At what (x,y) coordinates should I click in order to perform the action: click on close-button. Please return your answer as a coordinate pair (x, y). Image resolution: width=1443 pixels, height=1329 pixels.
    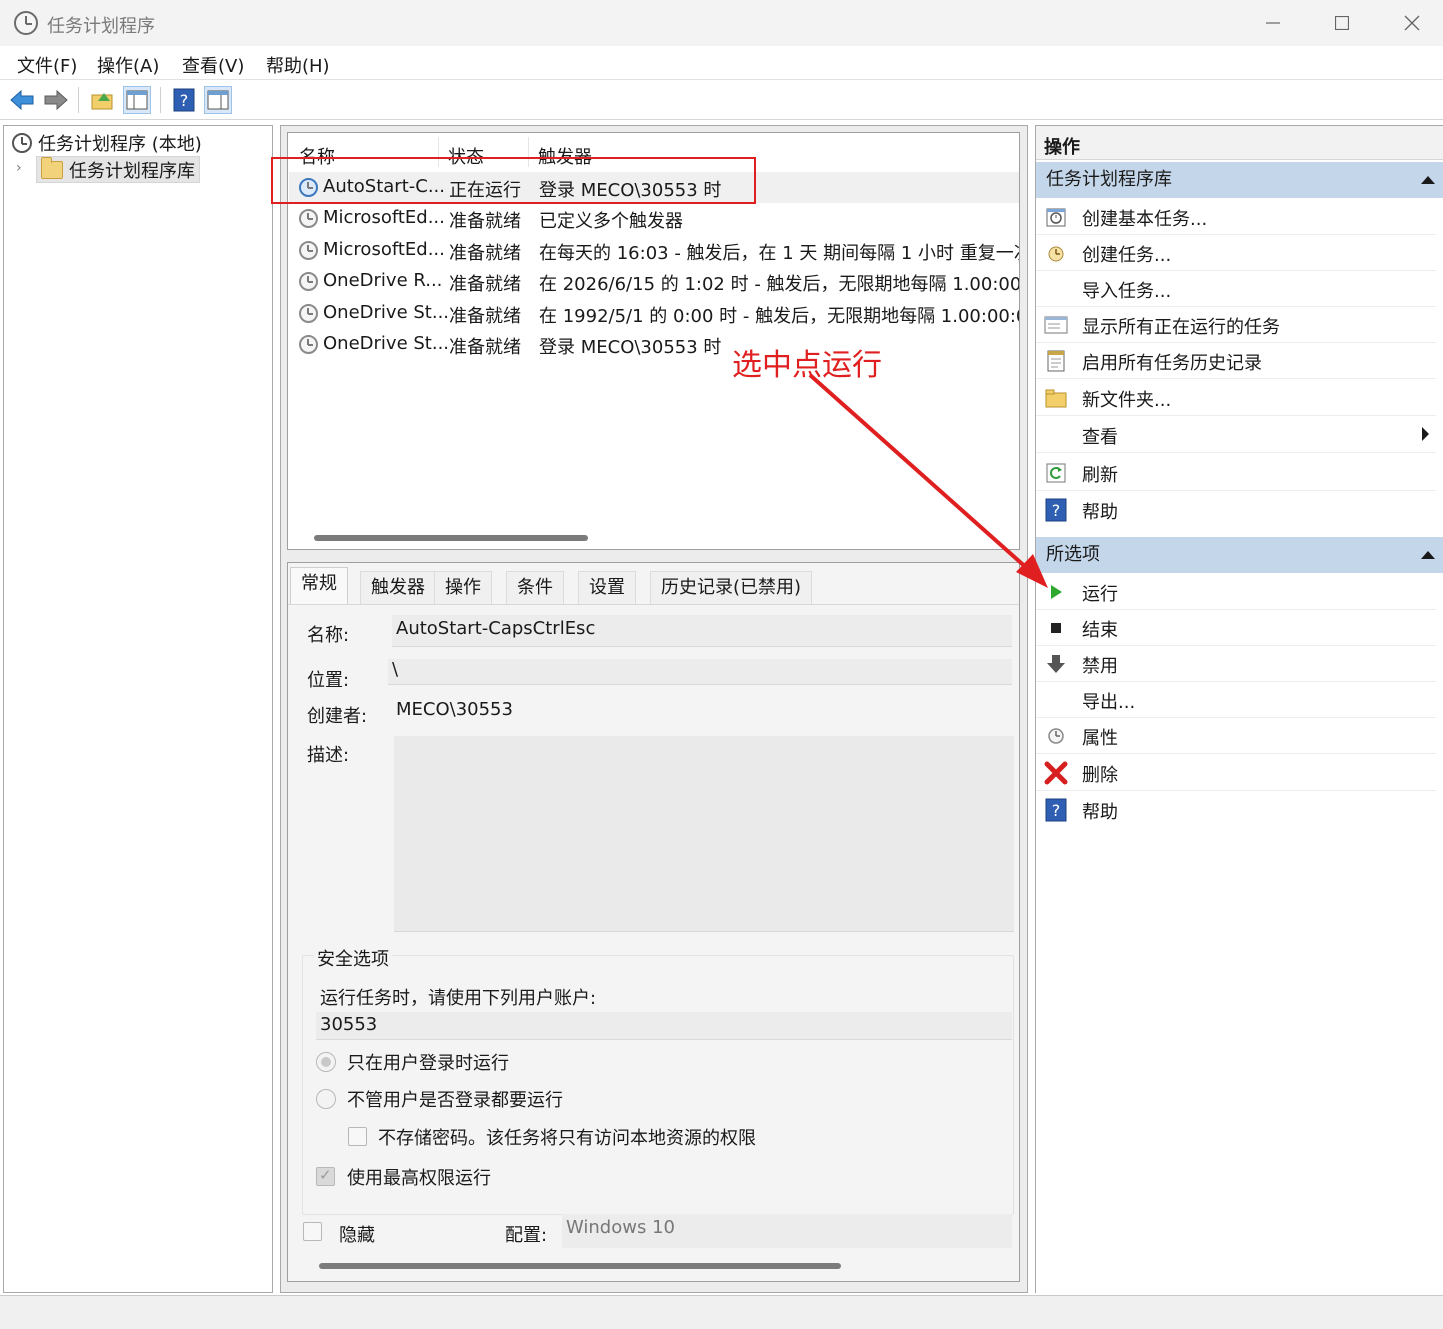
    Looking at the image, I should click on (1410, 23).